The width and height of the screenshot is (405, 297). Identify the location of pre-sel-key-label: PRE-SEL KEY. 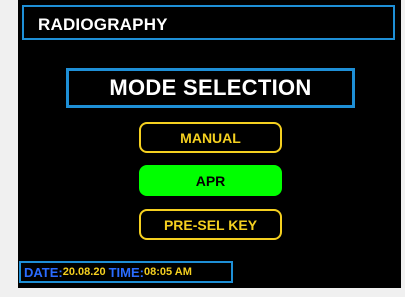
(210, 224).